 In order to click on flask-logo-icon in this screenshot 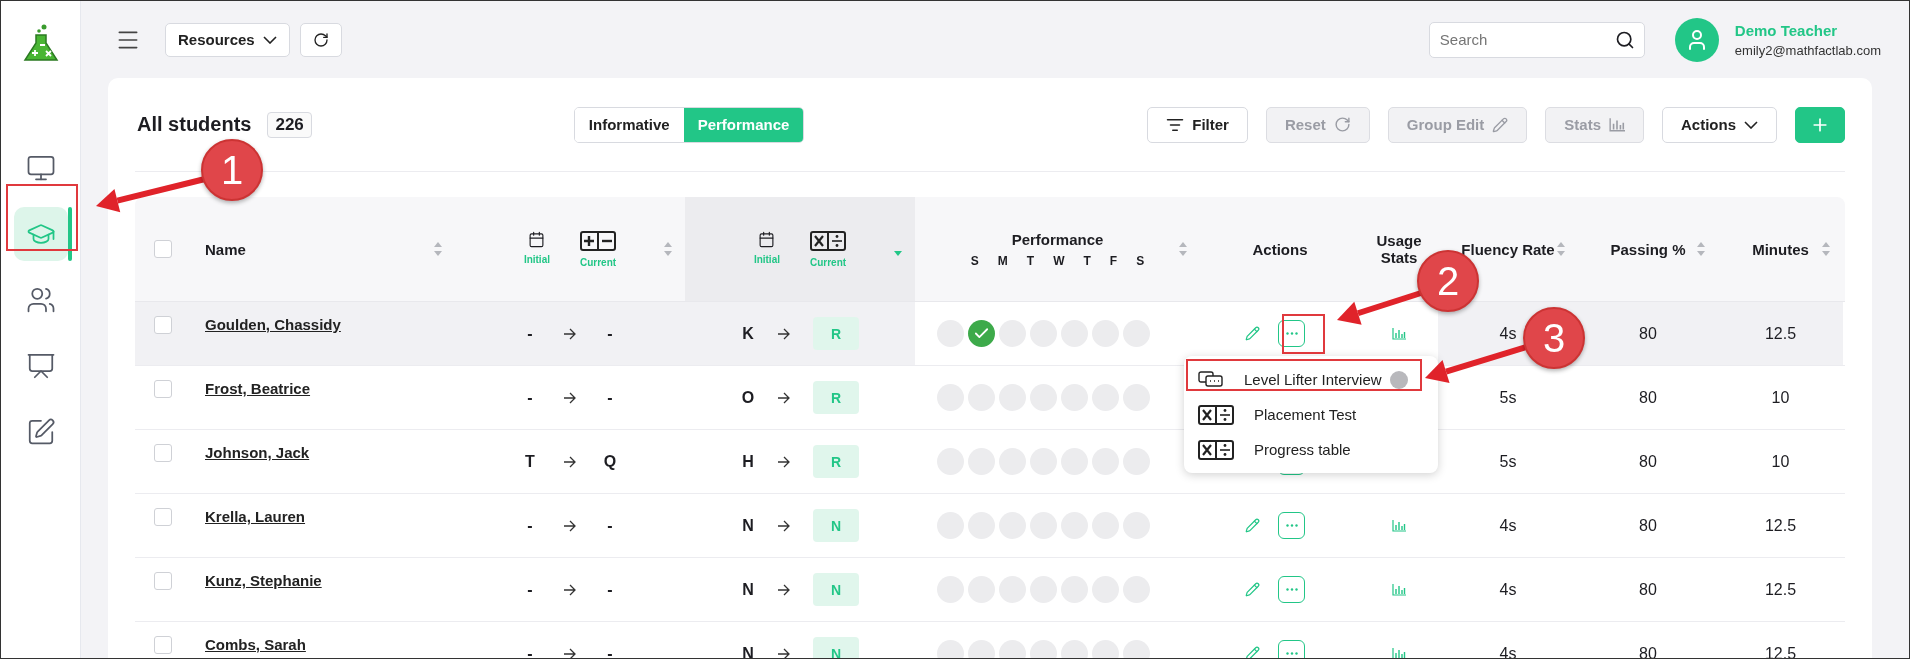, I will do `click(40, 43)`.